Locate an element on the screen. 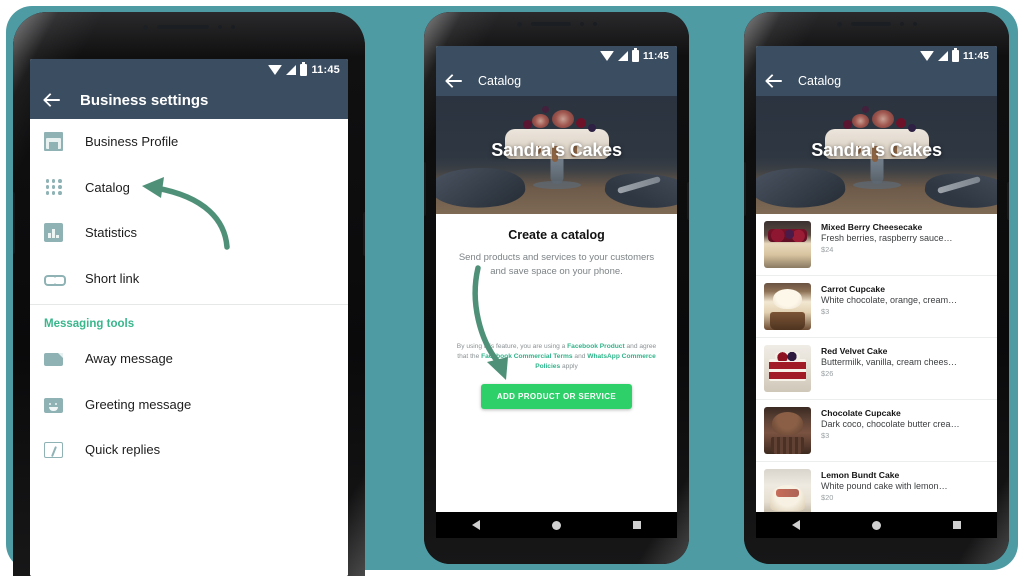 The width and height of the screenshot is (1024, 576). product-name: Chocolate Cupcake is located at coordinates (861, 413).